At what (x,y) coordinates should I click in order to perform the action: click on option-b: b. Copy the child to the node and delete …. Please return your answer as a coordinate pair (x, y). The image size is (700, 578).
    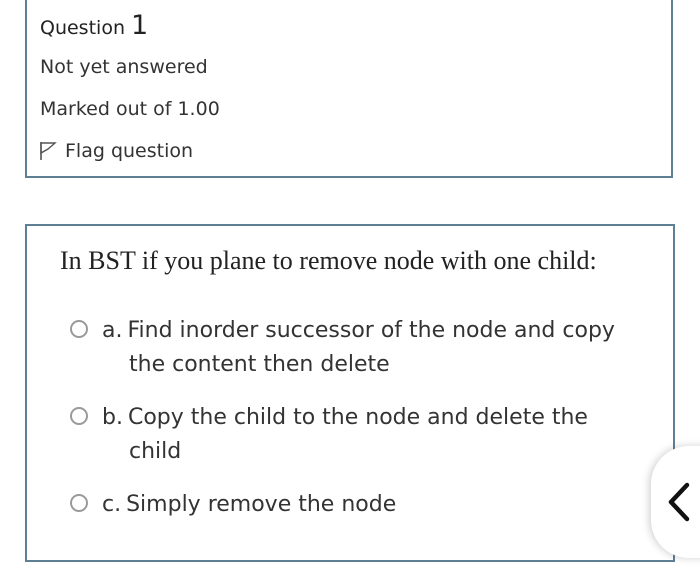
    Looking at the image, I should click on (346, 435).